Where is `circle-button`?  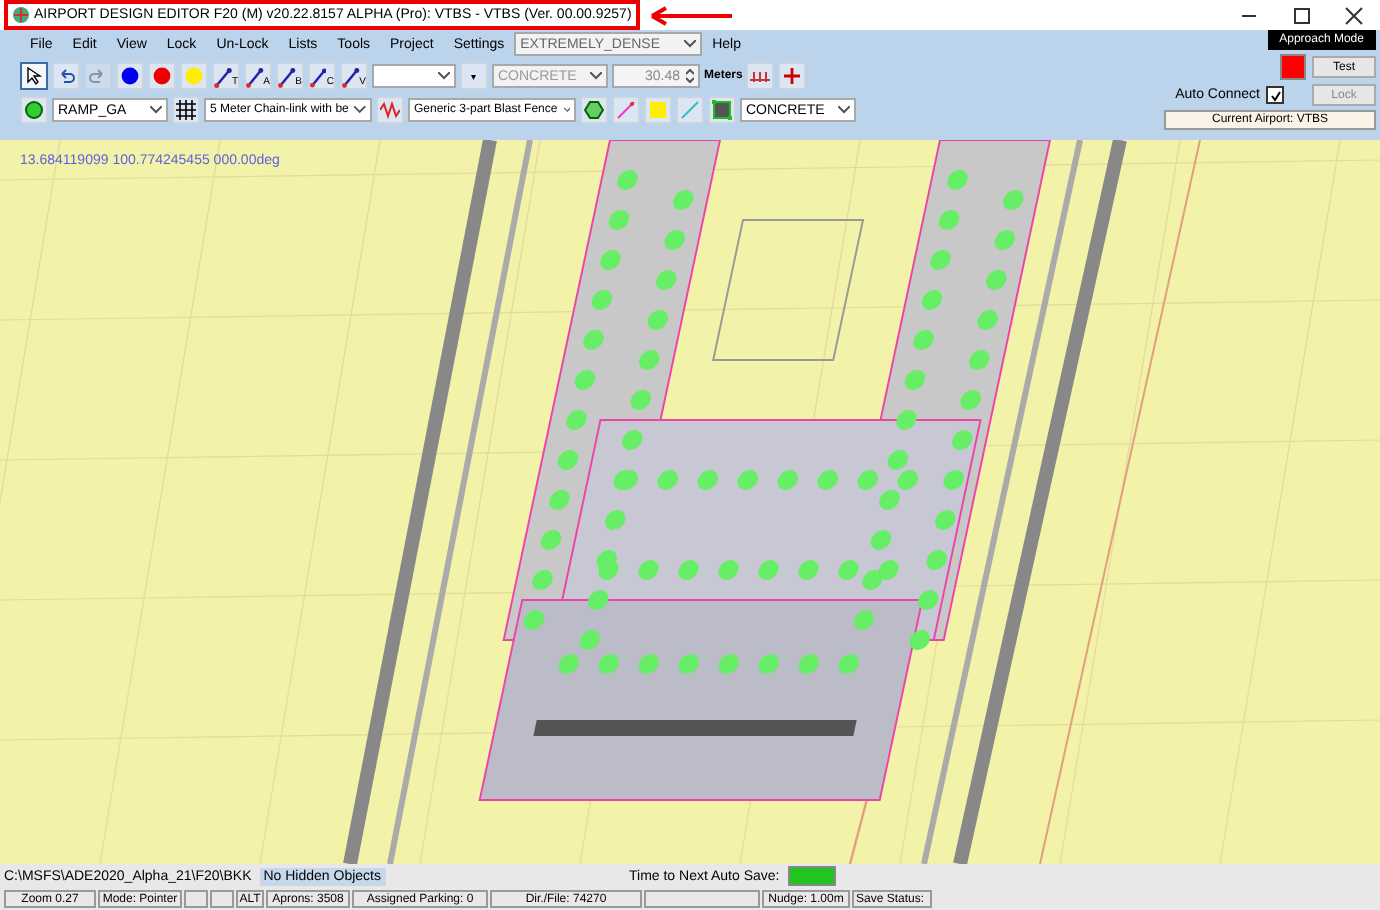 circle-button is located at coordinates (34, 110).